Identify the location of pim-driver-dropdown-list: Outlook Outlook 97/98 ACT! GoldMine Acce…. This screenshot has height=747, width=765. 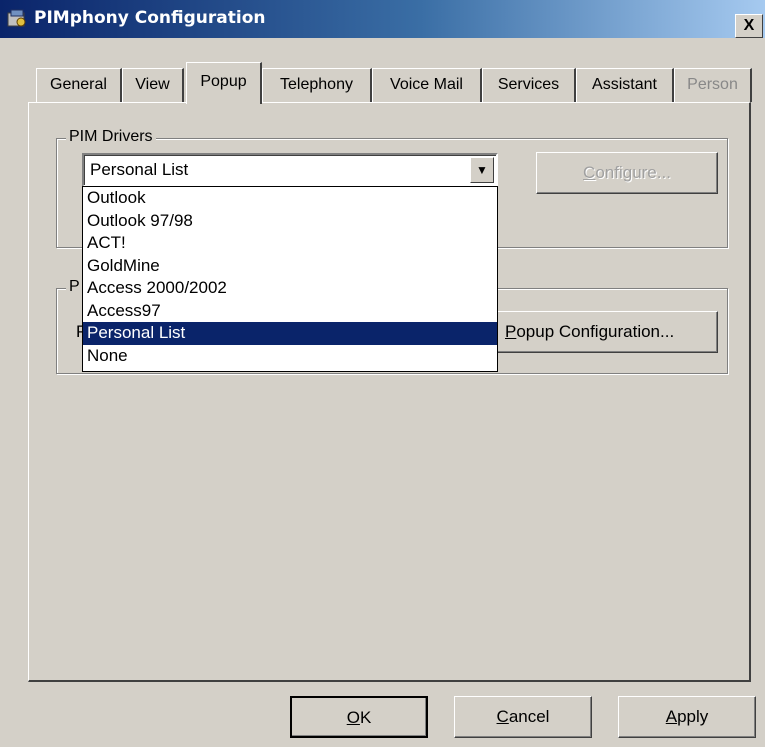
(290, 279).